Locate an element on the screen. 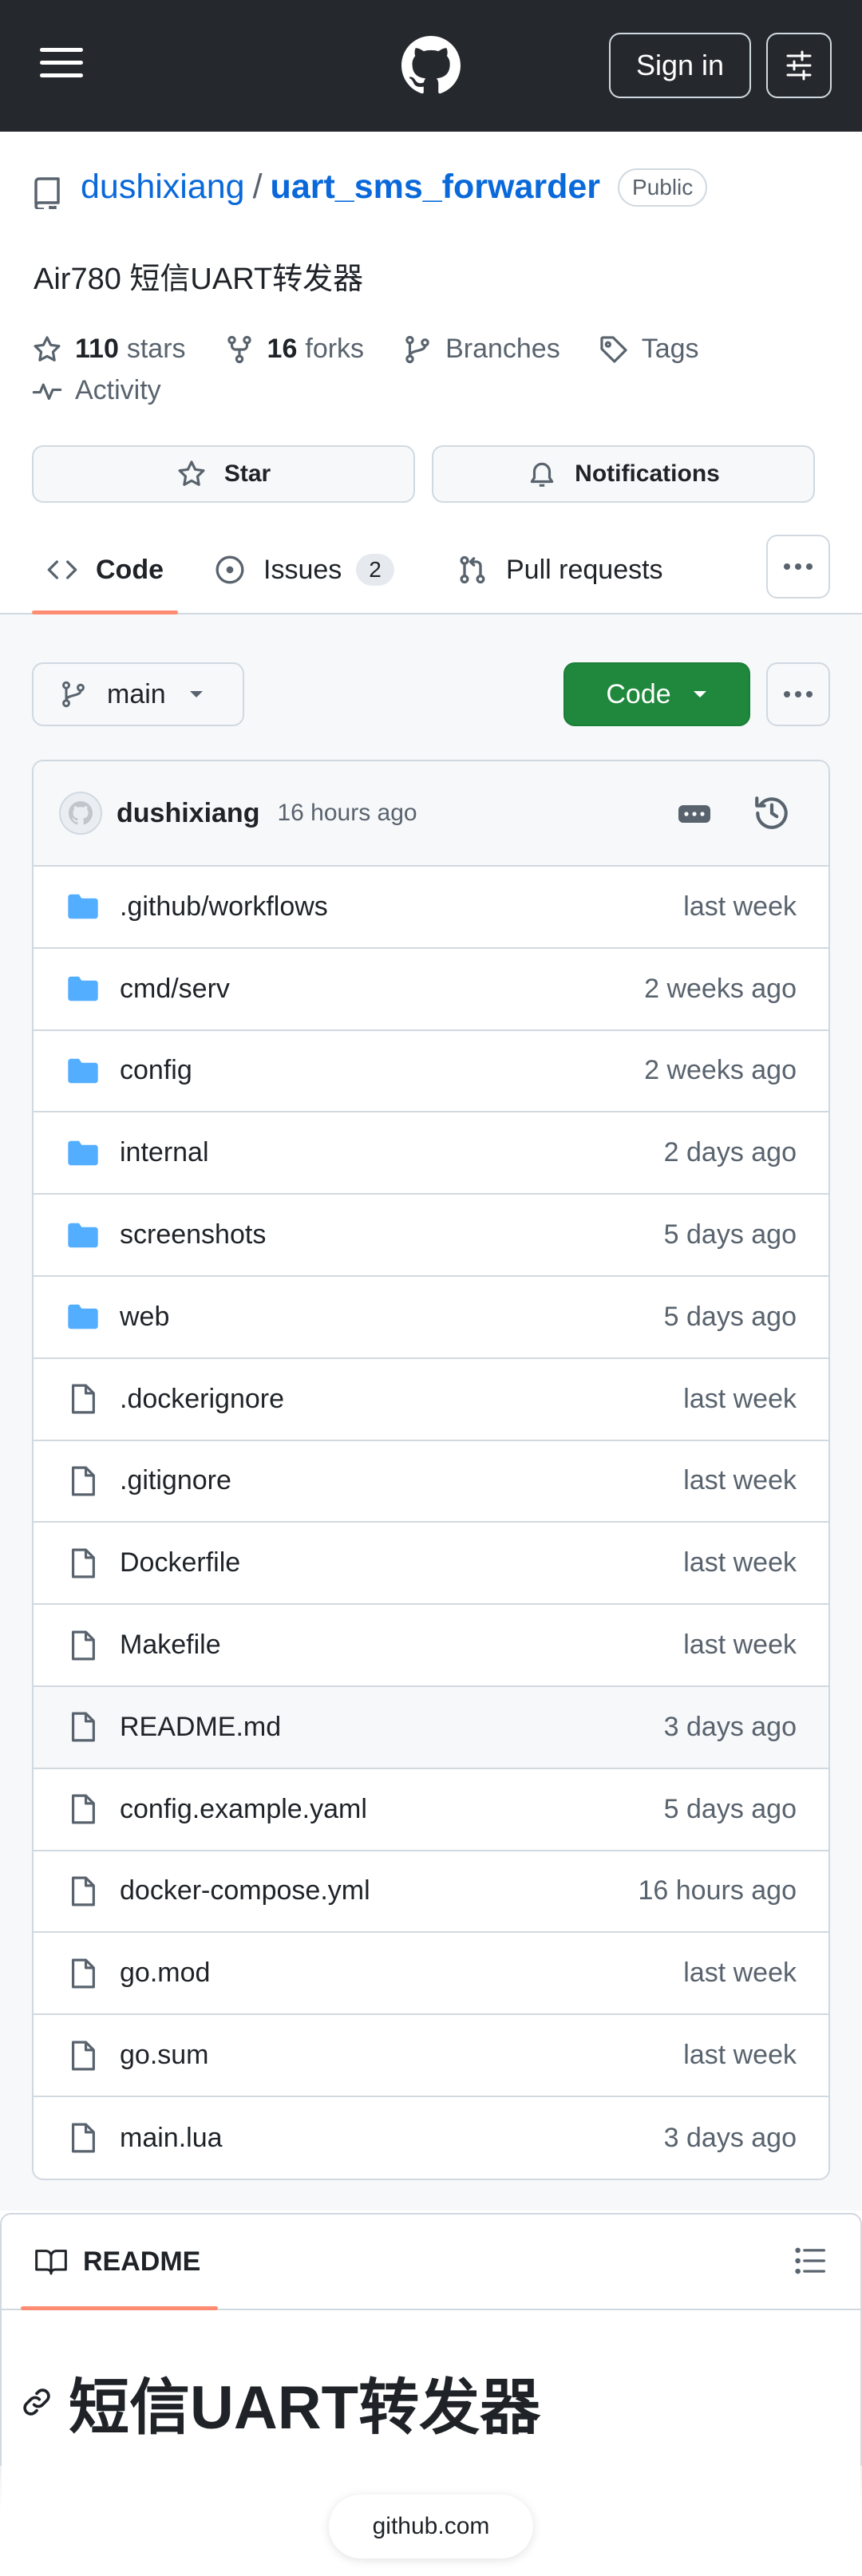 This screenshot has height=2576, width=862. file-name-link: README.md is located at coordinates (392, 1727).